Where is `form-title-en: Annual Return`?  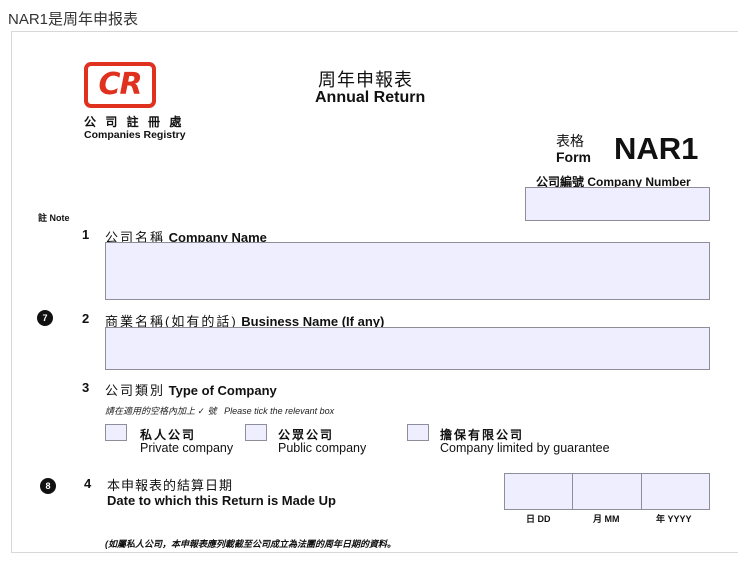
form-title-en: Annual Return is located at coordinates (370, 97).